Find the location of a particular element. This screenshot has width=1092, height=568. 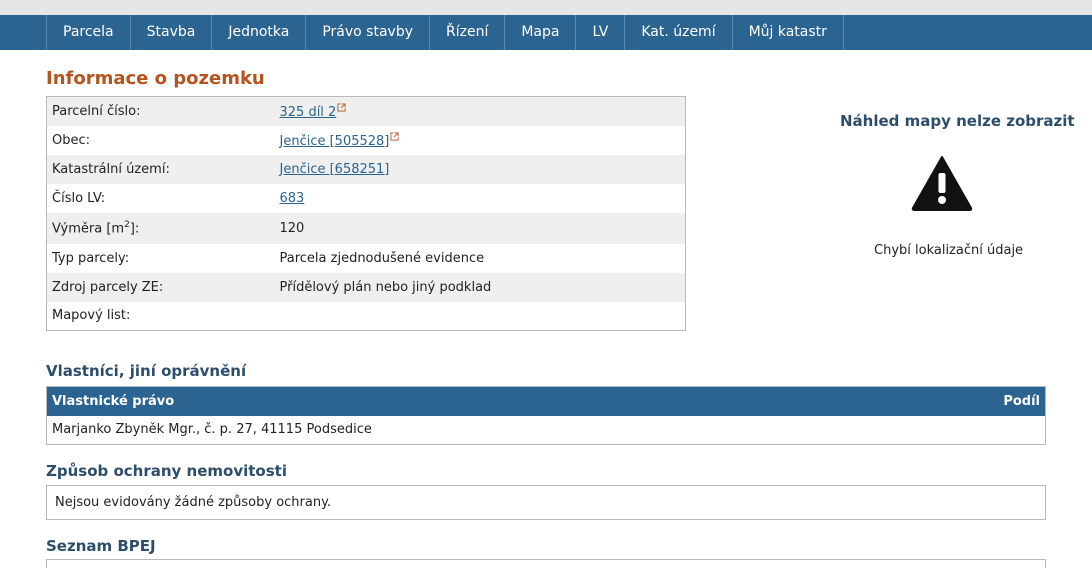

top-strip is located at coordinates (546, 7).